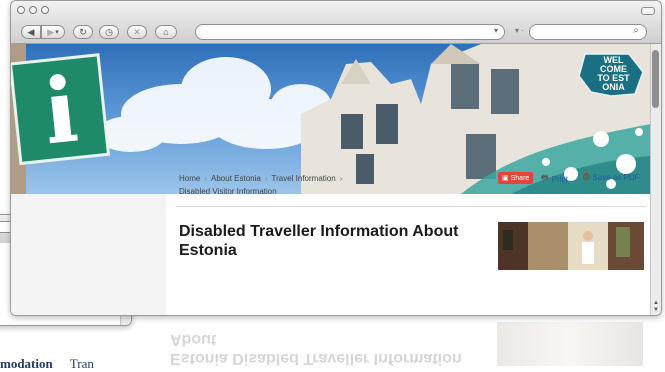  Describe the element at coordinates (655, 79) in the screenshot. I see `scroll-thumb` at that location.